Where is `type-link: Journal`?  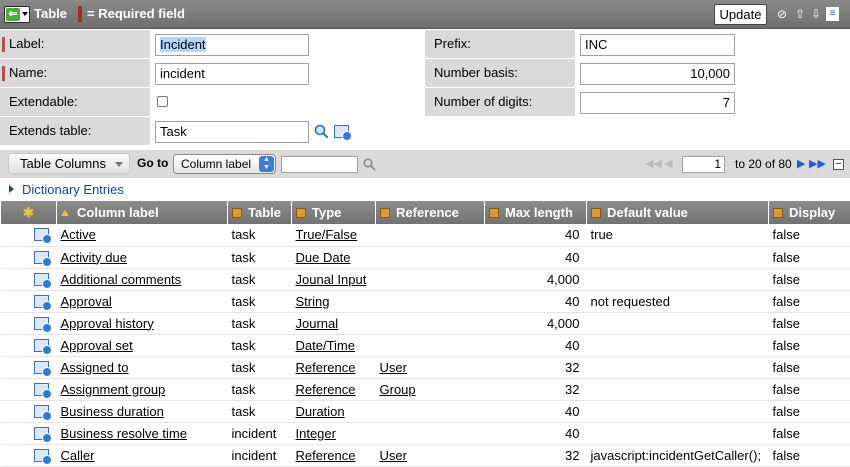 type-link: Journal is located at coordinates (317, 323).